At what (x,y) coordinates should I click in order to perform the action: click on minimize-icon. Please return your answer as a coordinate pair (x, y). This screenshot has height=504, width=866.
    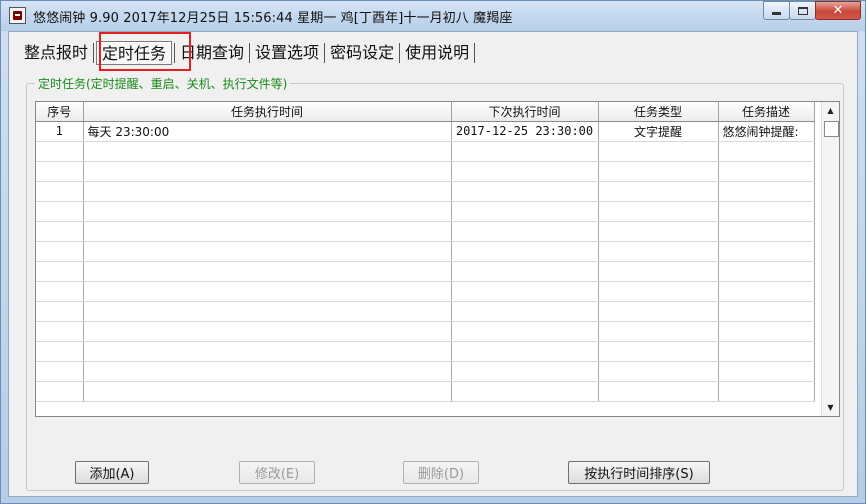
    Looking at the image, I should click on (776, 13).